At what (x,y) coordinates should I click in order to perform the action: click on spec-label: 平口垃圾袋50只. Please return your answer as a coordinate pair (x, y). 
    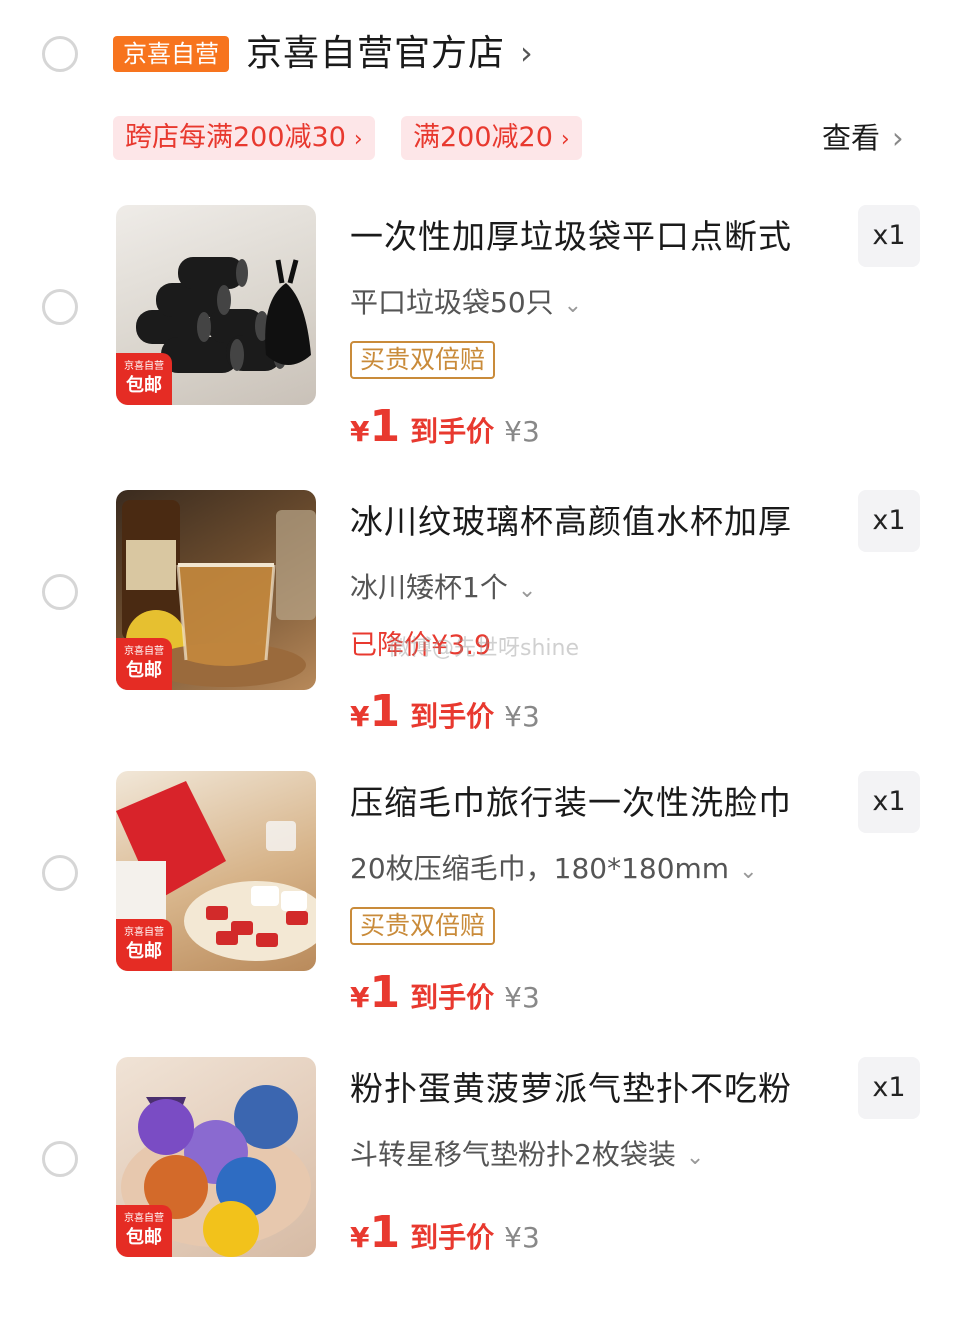
    Looking at the image, I should click on (452, 302).